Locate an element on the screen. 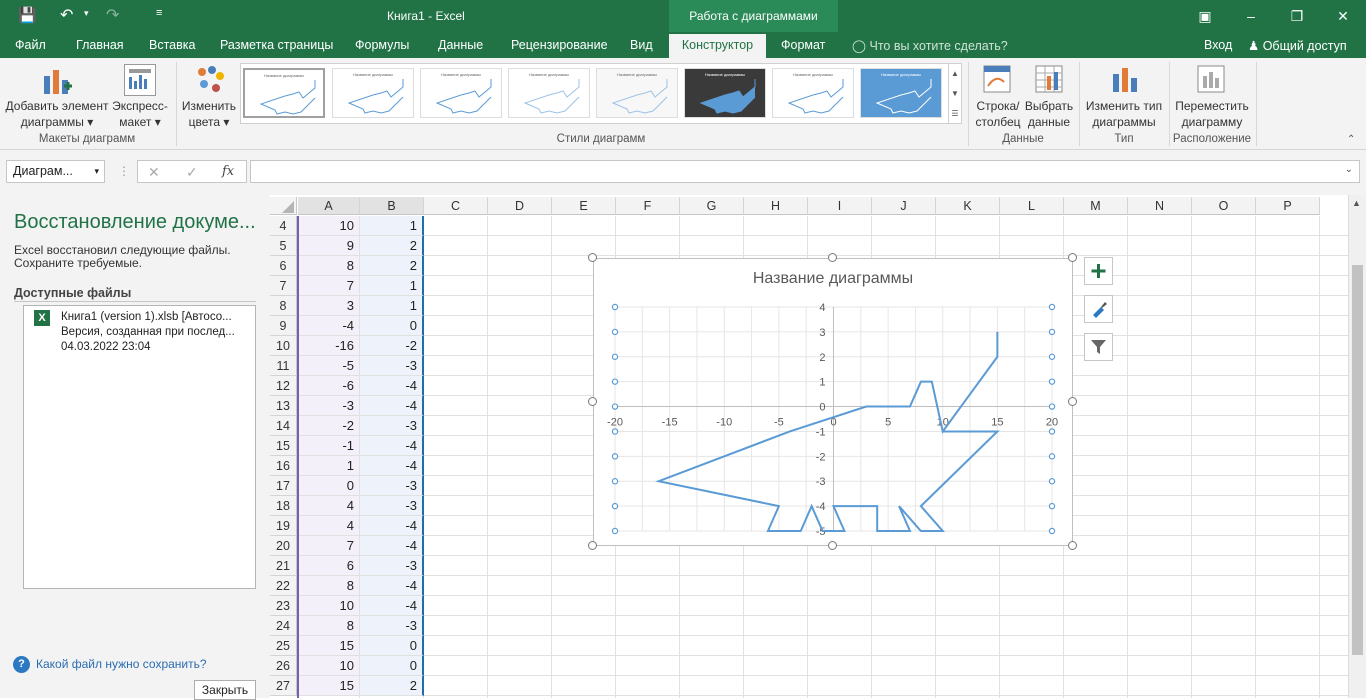  change-chart-type-button: Изменить тип диаграммы is located at coordinates (1124, 114).